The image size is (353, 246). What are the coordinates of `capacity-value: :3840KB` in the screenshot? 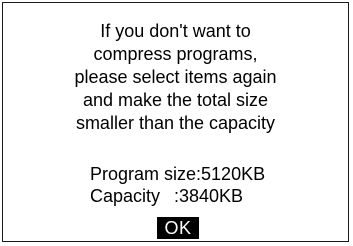 It's located at (209, 196).